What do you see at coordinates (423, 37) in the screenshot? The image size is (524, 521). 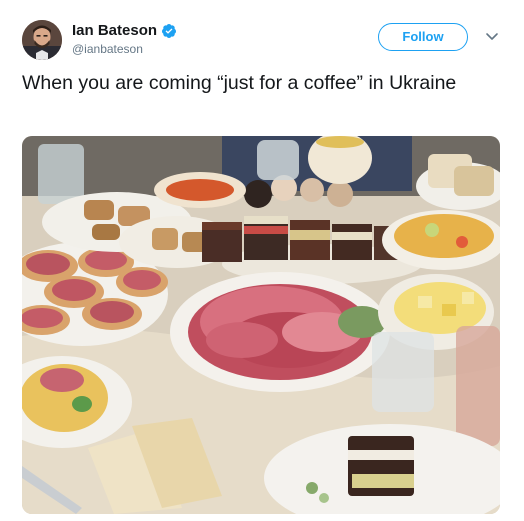 I see `follow-button: Follow` at bounding box center [423, 37].